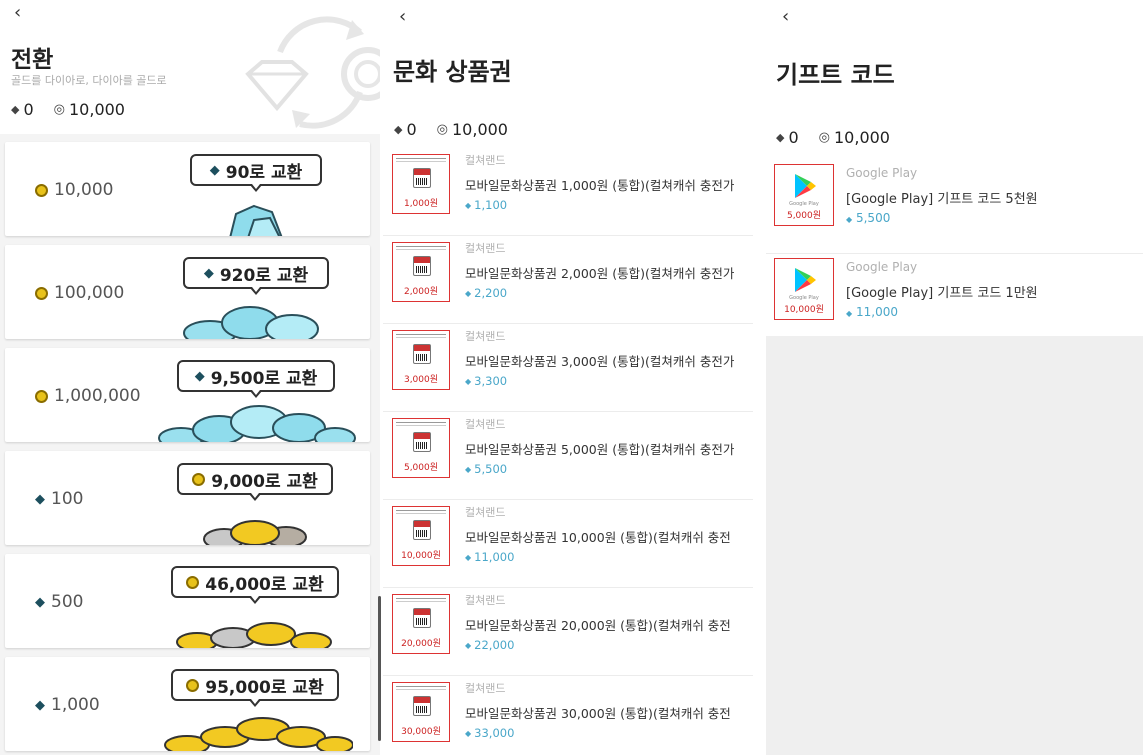 The width and height of the screenshot is (1143, 755). What do you see at coordinates (805, 280) in the screenshot?
I see `google-play-icon` at bounding box center [805, 280].